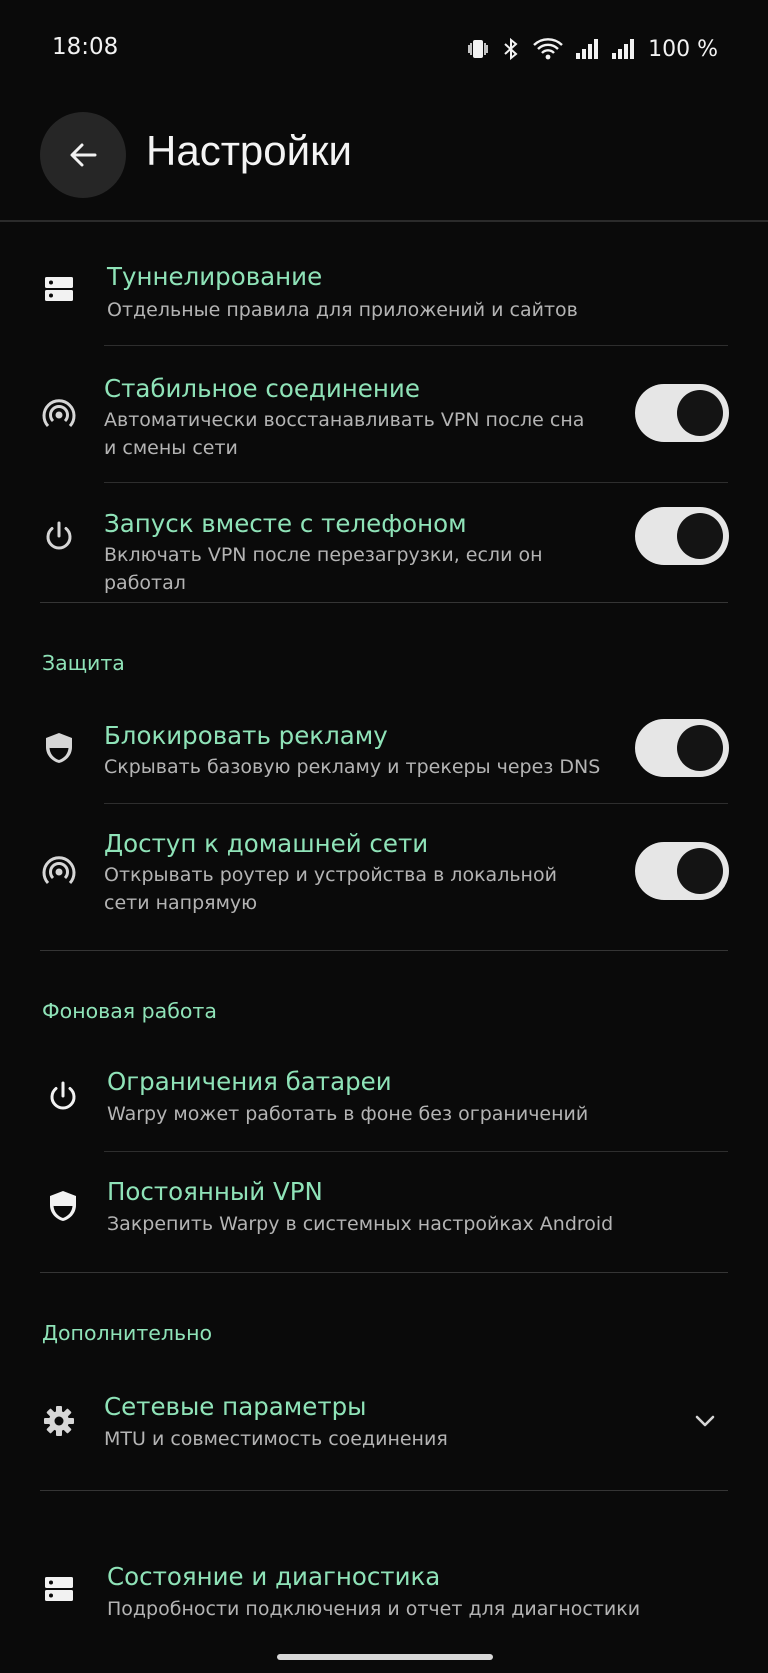 The width and height of the screenshot is (768, 1673). I want to click on page-title: Настройки, so click(249, 150).